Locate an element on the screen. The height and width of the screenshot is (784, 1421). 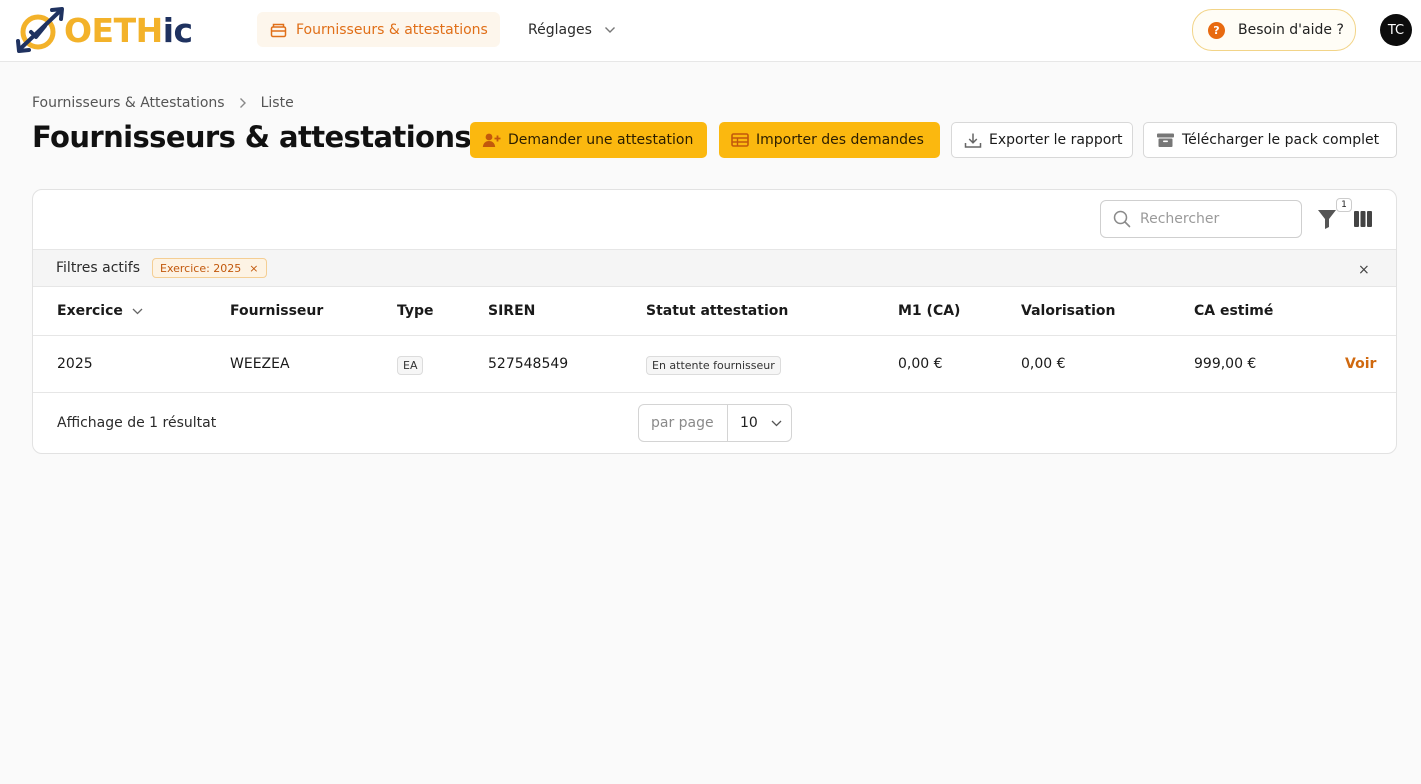
cell-ca-estime: 999,00 € is located at coordinates (1225, 364).